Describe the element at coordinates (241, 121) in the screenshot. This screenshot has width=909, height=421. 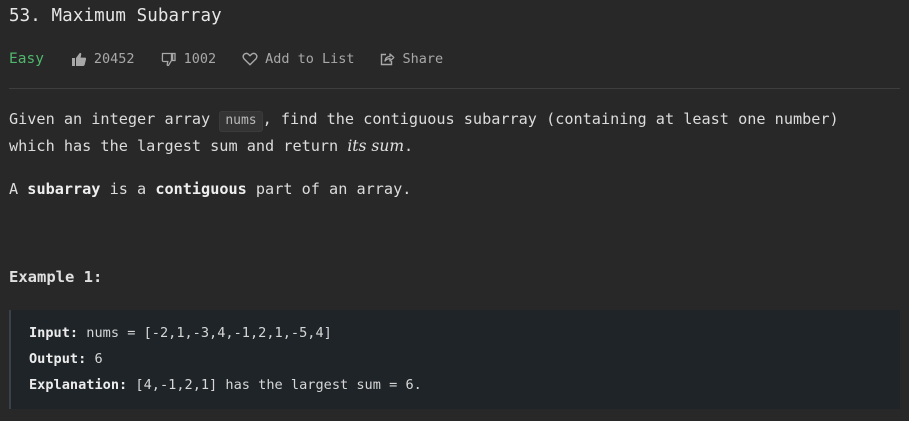
I see `inline-code-nums: nums` at that location.